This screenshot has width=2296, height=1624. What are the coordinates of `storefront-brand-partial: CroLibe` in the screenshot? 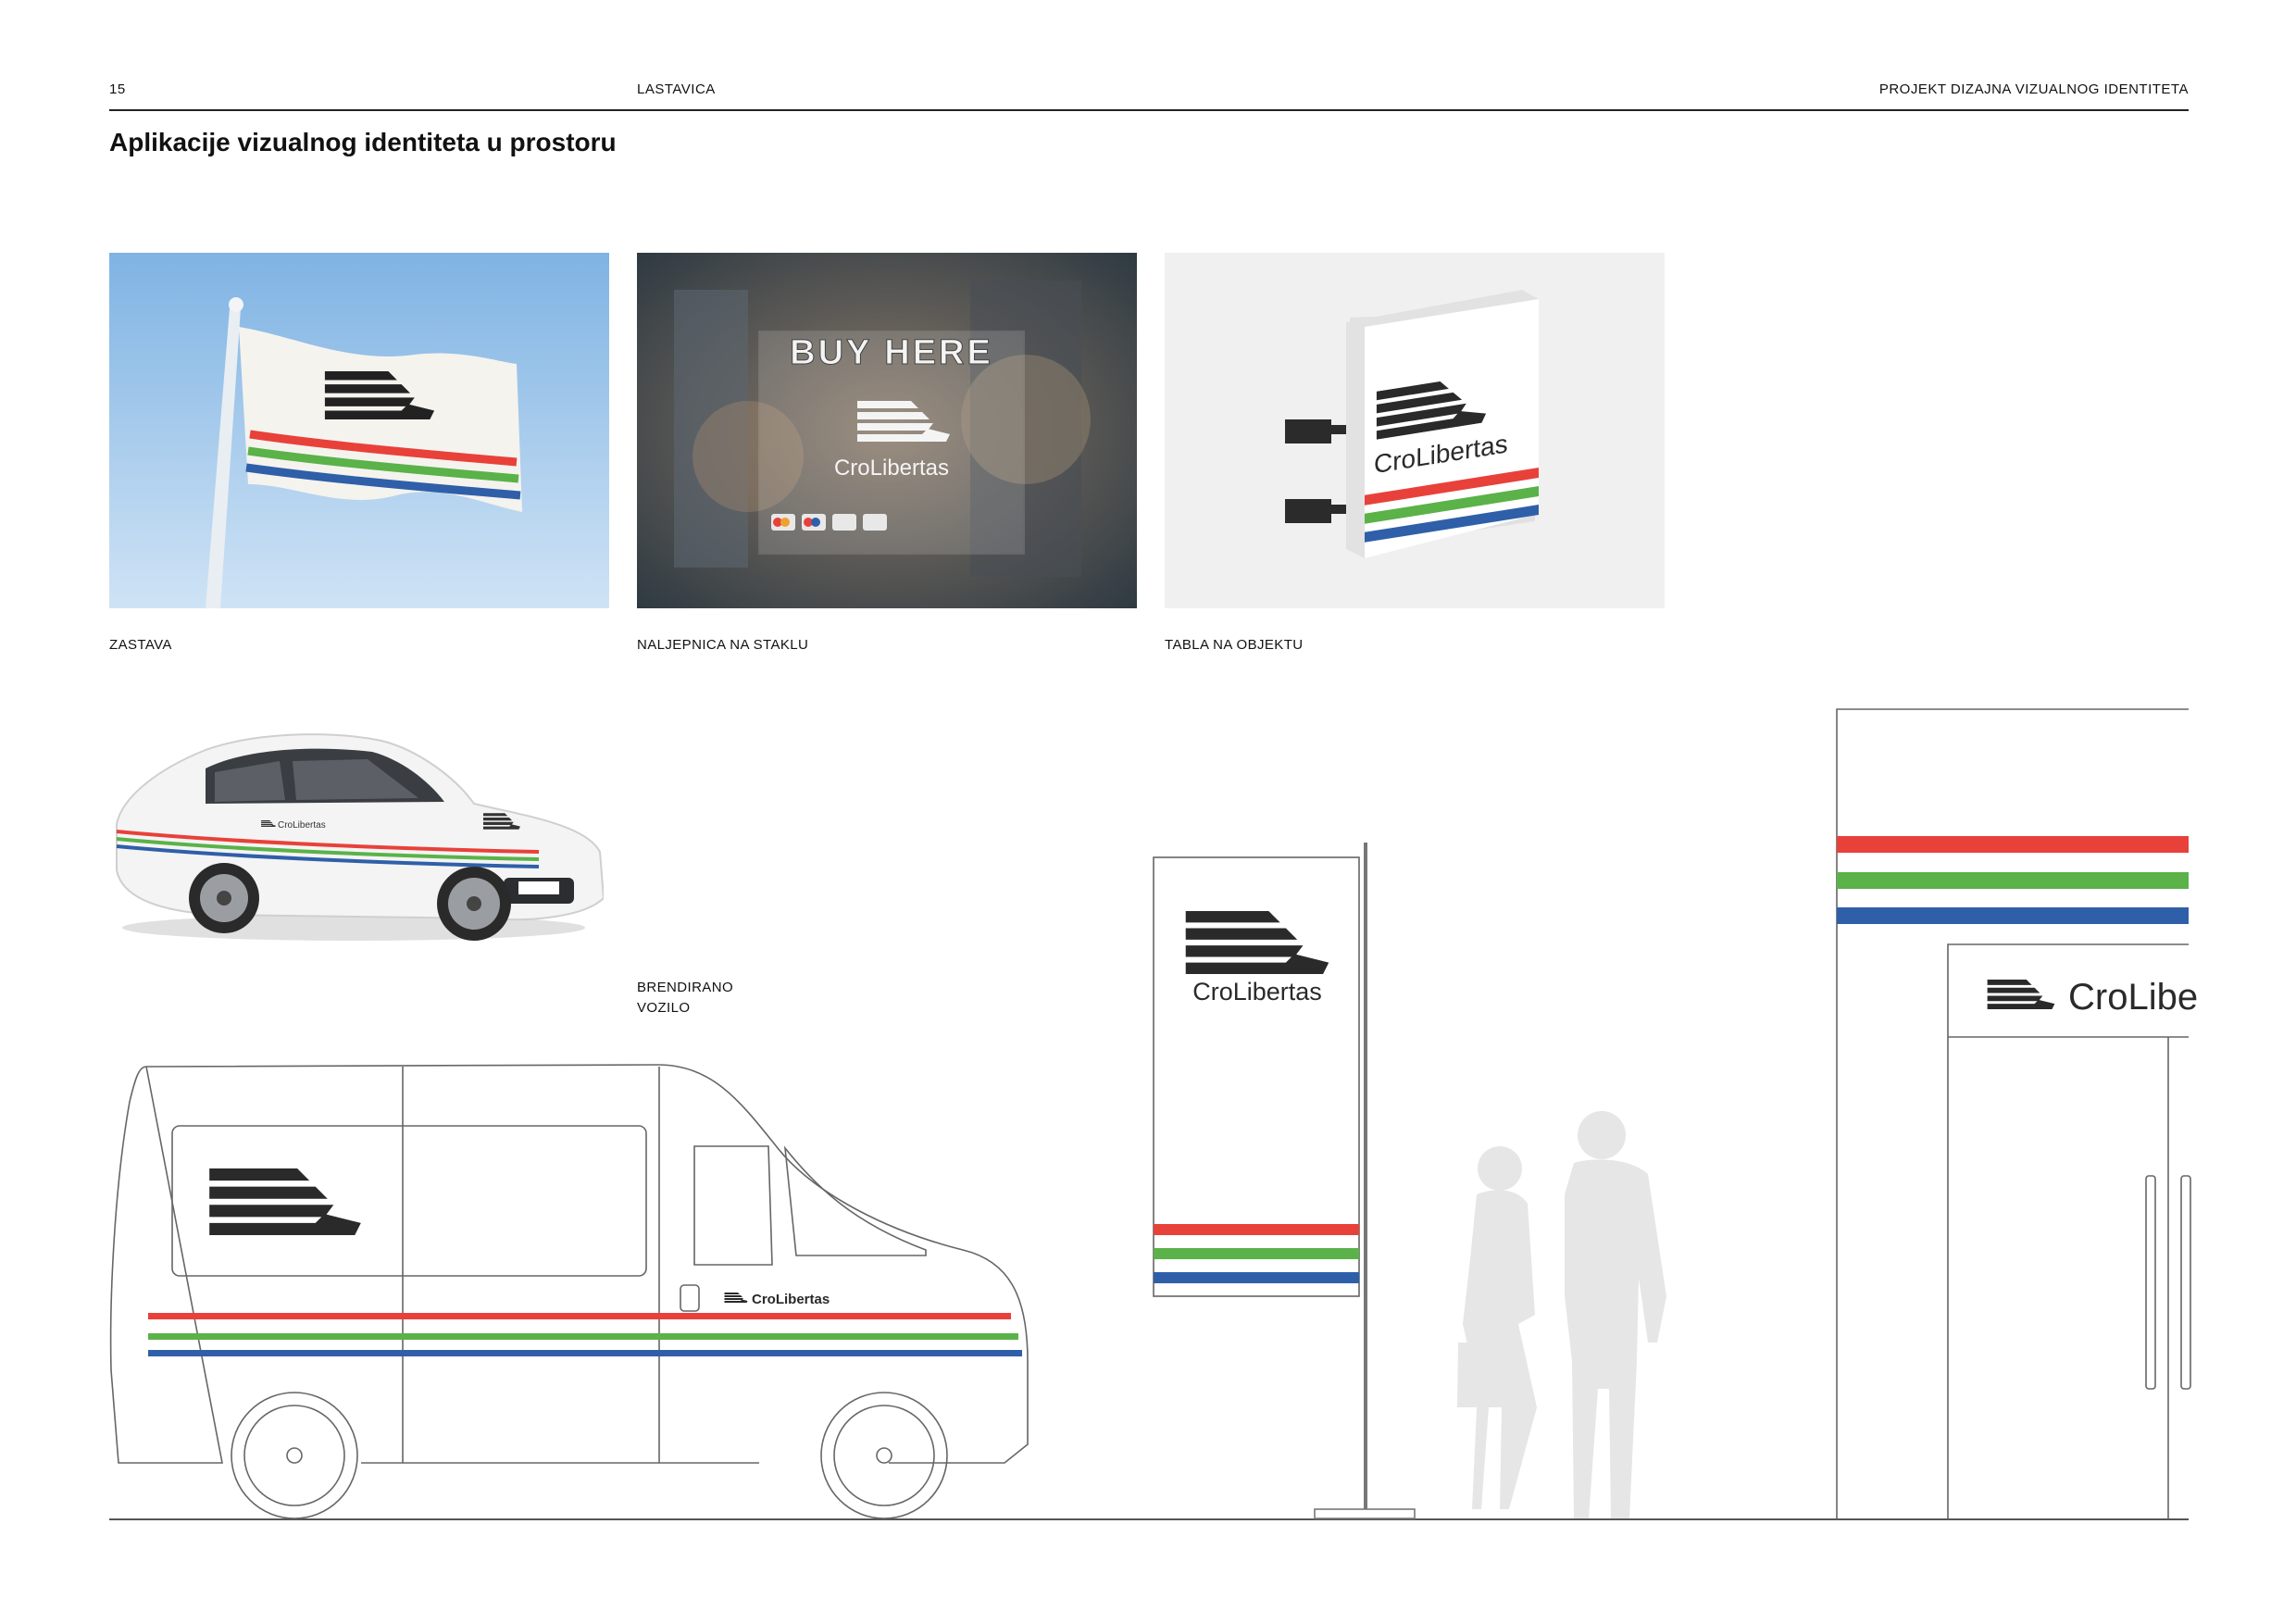 It's located at (2133, 997).